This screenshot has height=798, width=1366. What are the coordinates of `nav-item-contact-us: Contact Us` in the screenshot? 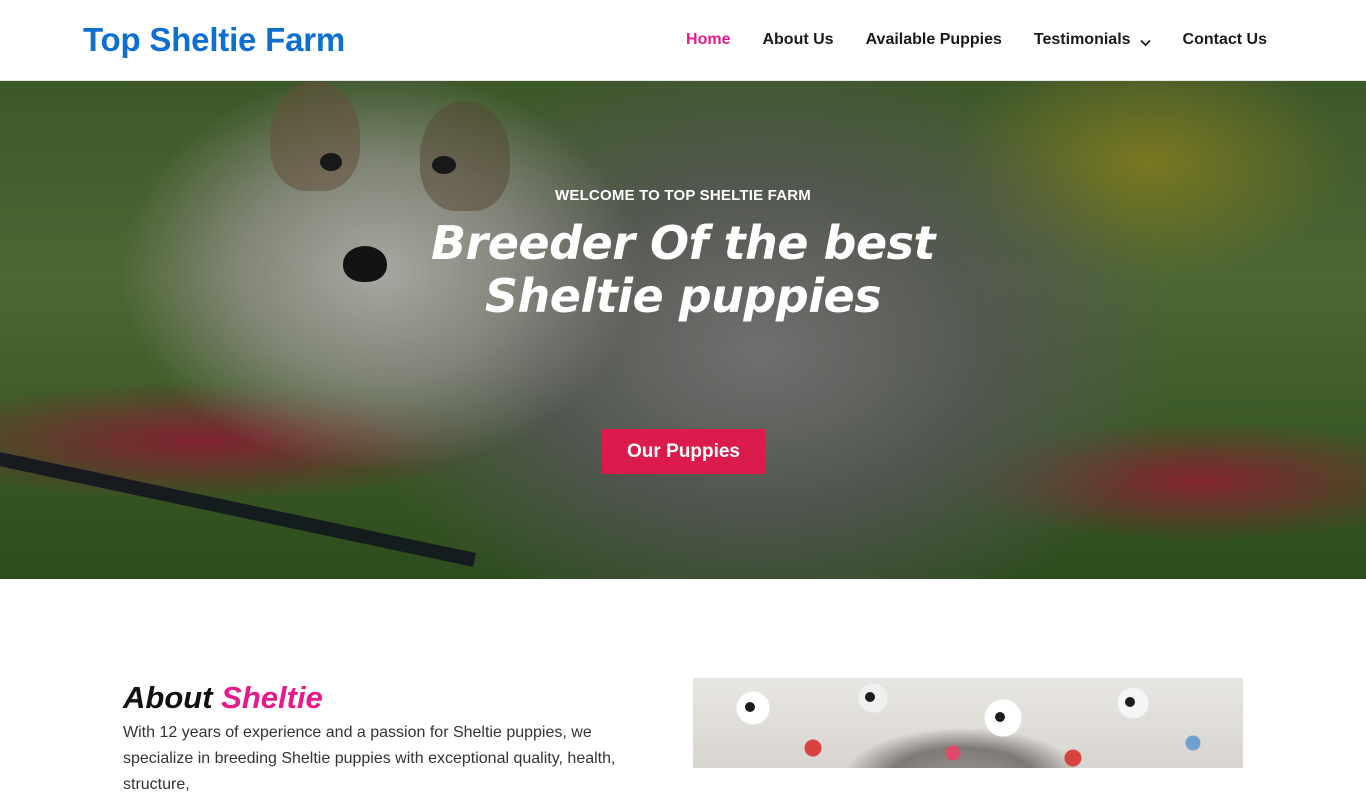 It's located at (1225, 40).